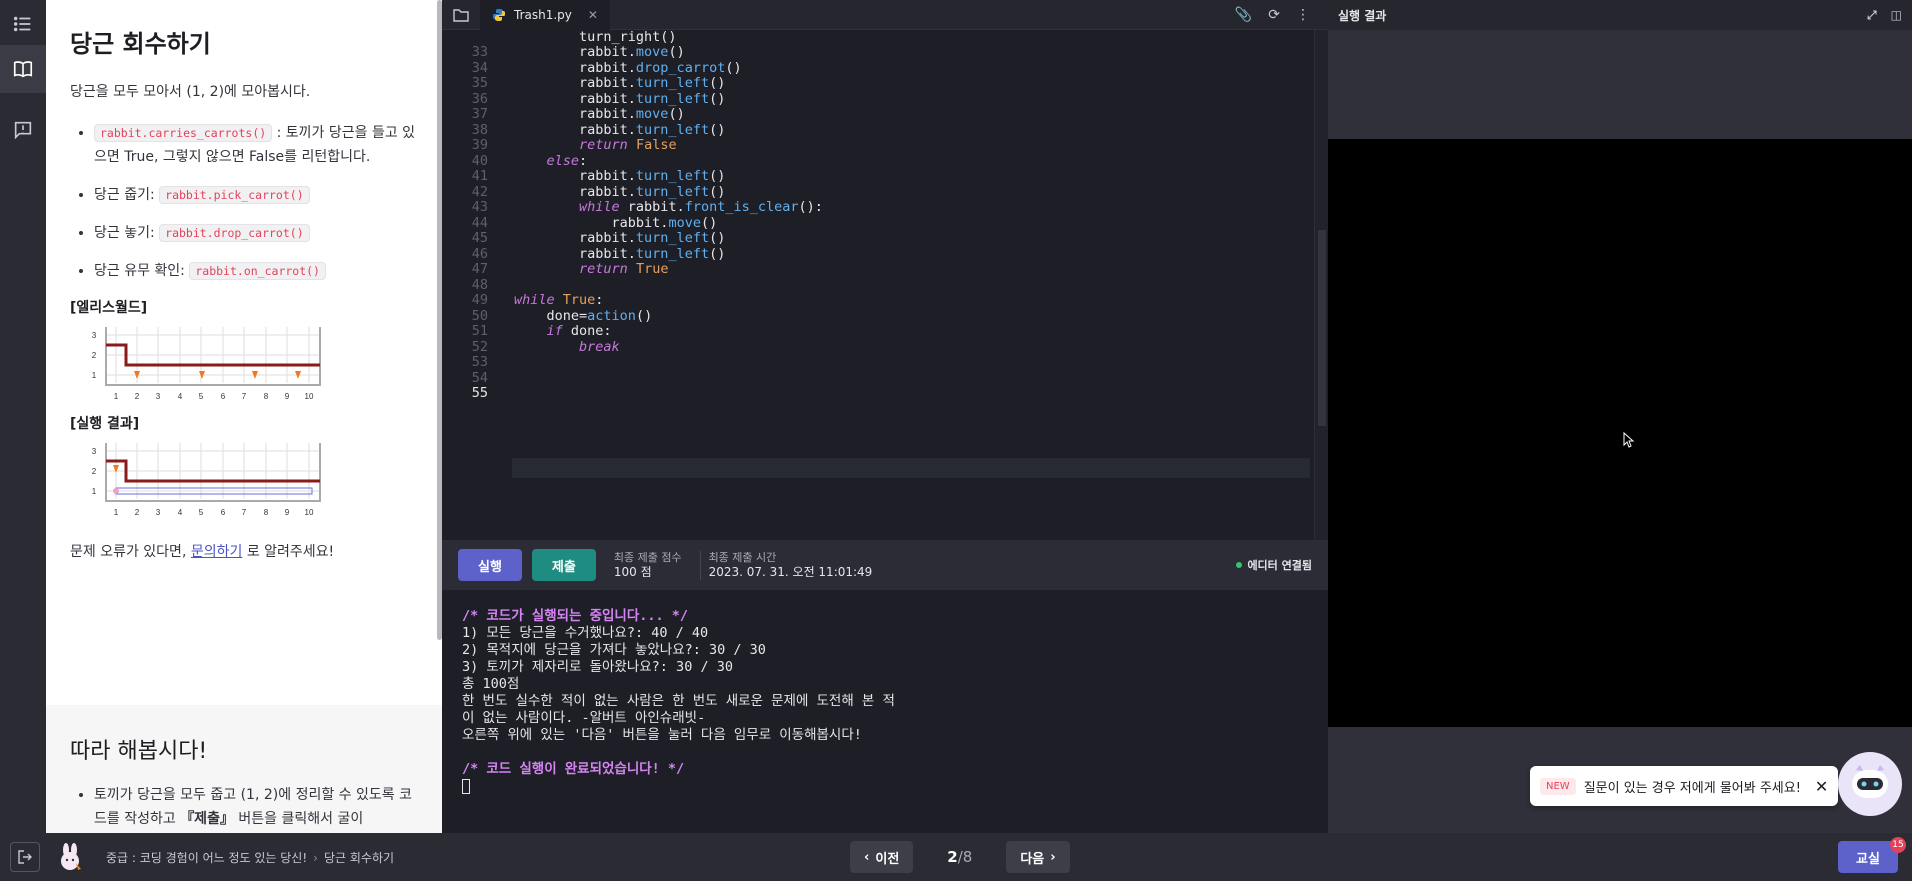  Describe the element at coordinates (479, 98) in the screenshot. I see `line-number: 36` at that location.